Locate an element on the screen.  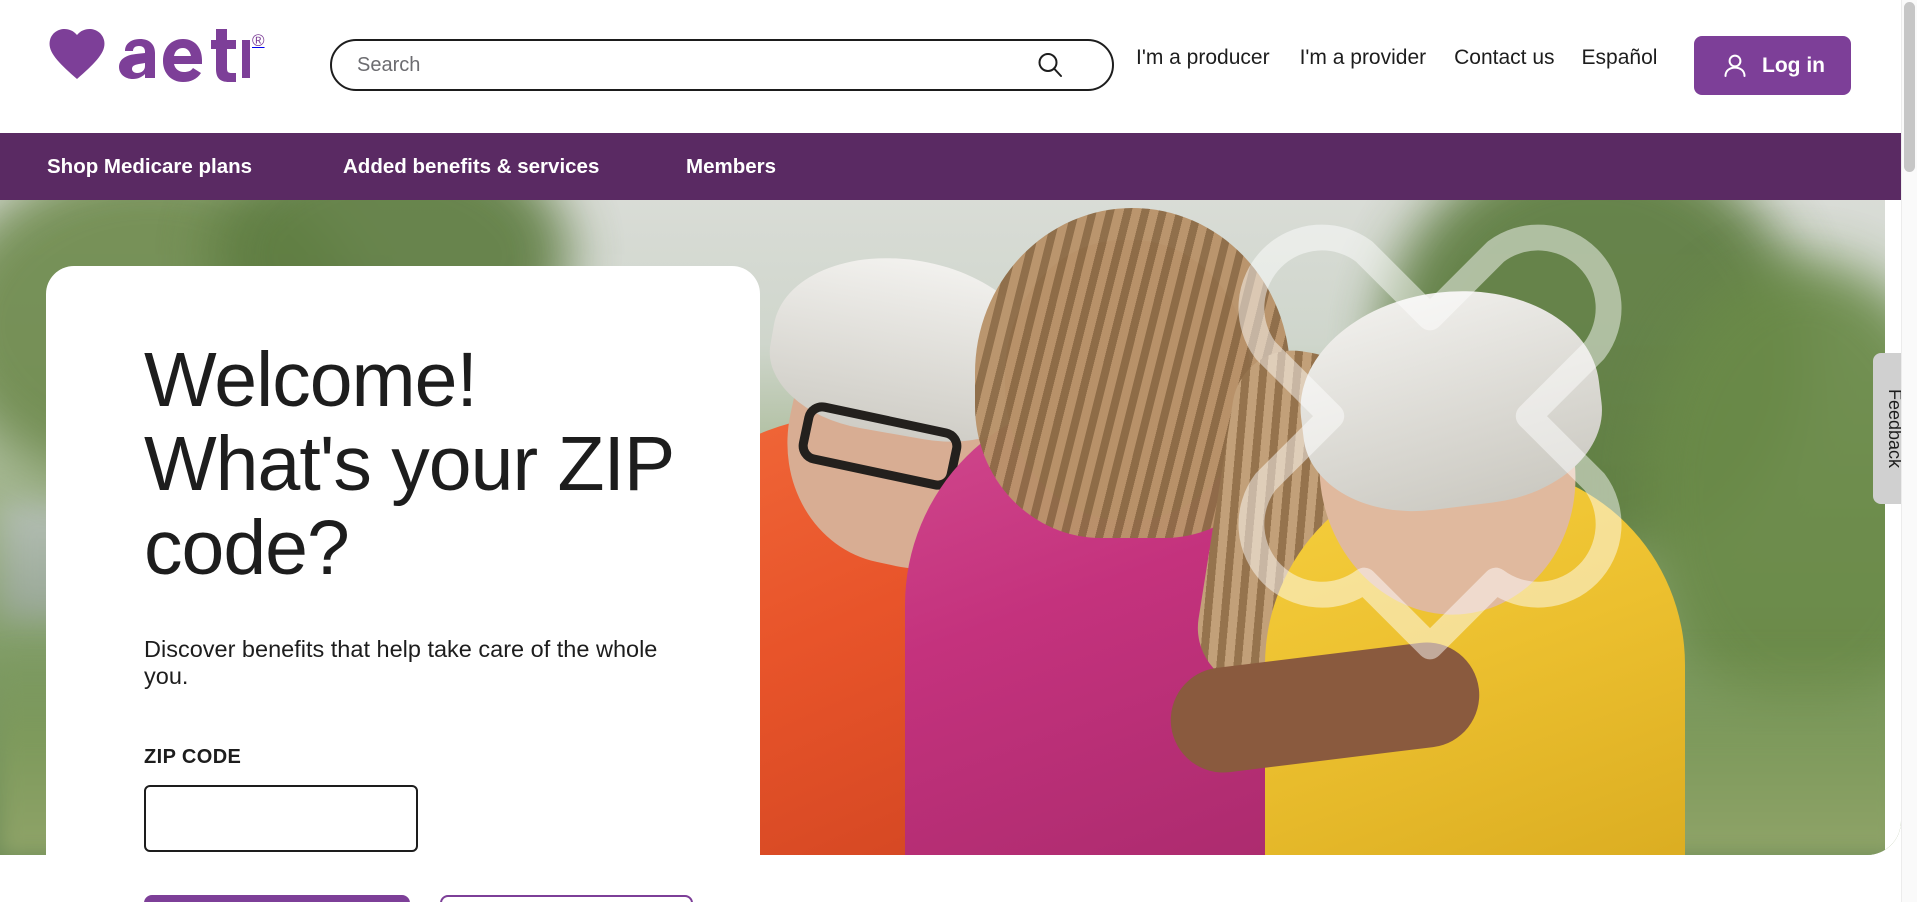
search-button is located at coordinates (1050, 65).